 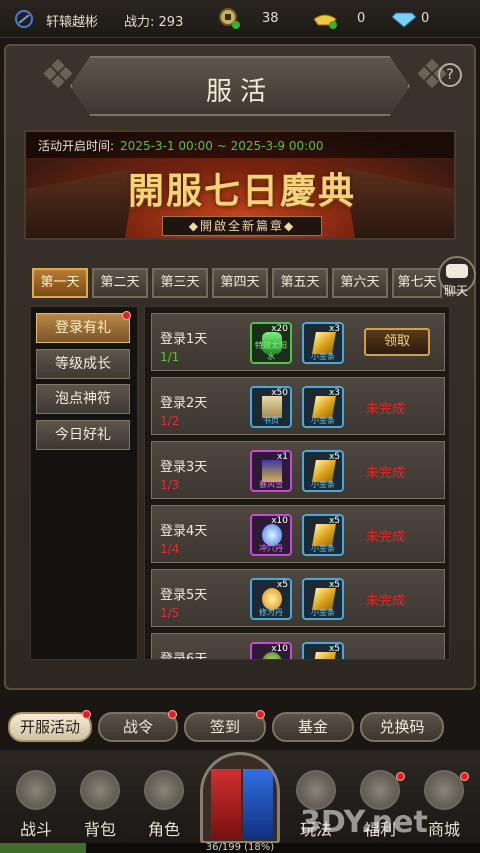 I want to click on nav-bag: 背包, so click(x=100, y=805).